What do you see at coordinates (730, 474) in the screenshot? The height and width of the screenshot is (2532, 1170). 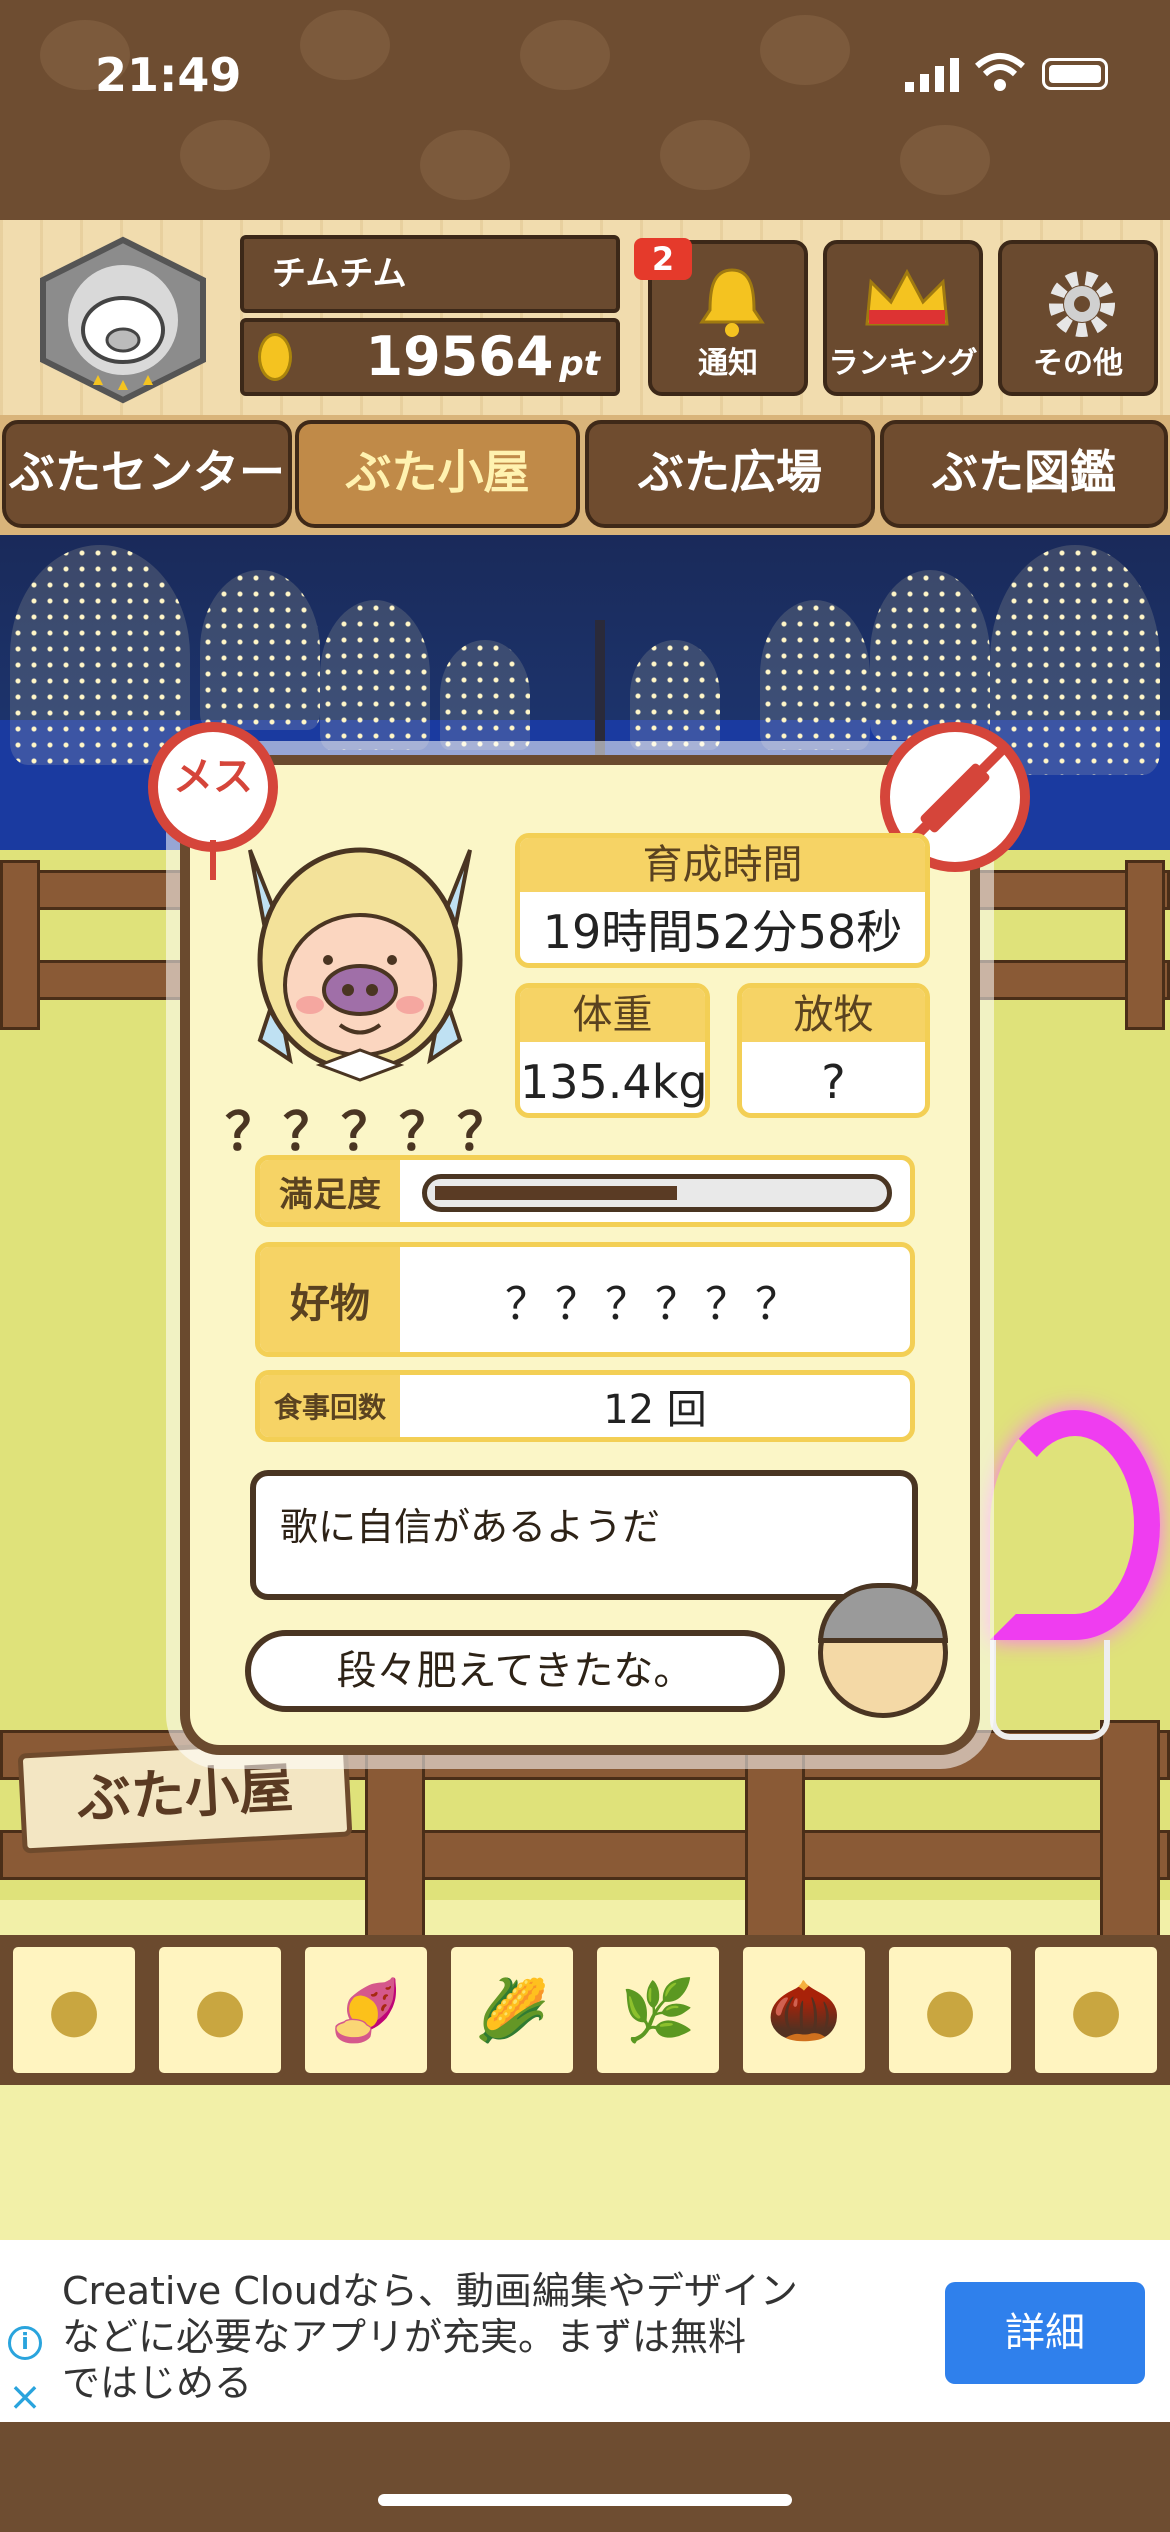 I see `tab-buta-hiroba: ぶた広場` at bounding box center [730, 474].